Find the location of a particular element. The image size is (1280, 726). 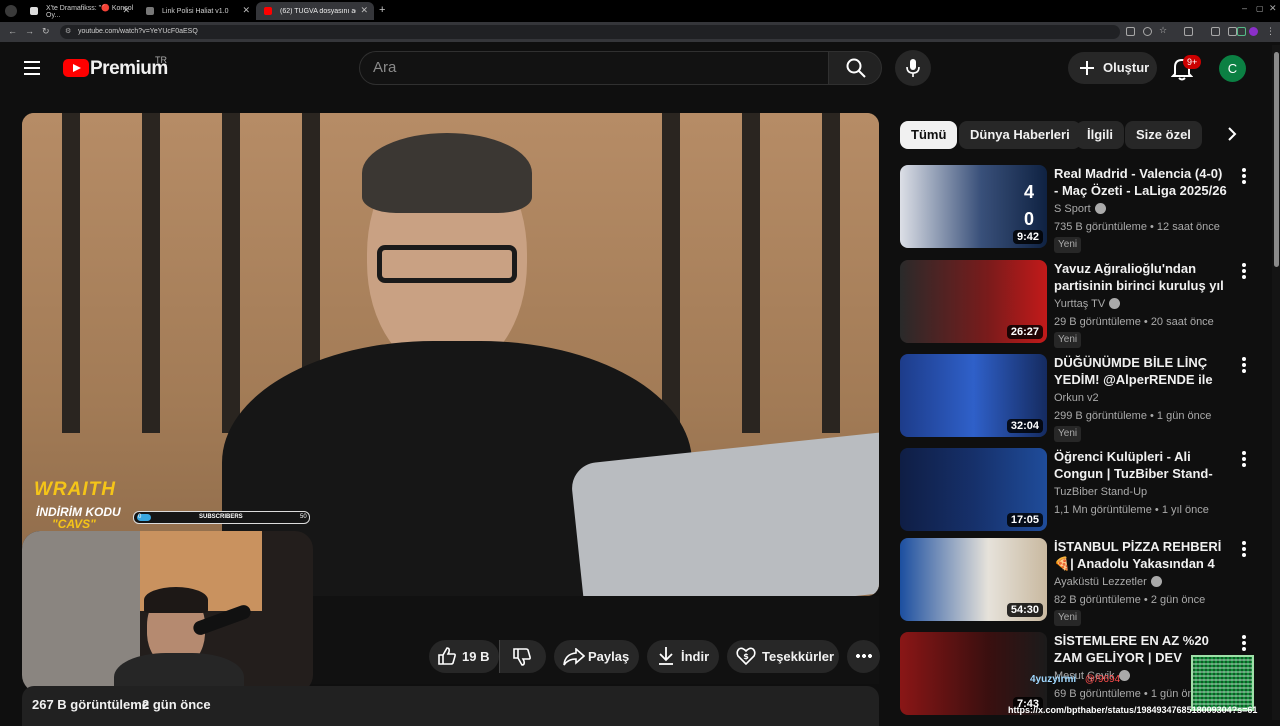

score-home: 4 is located at coordinates (1029, 192).